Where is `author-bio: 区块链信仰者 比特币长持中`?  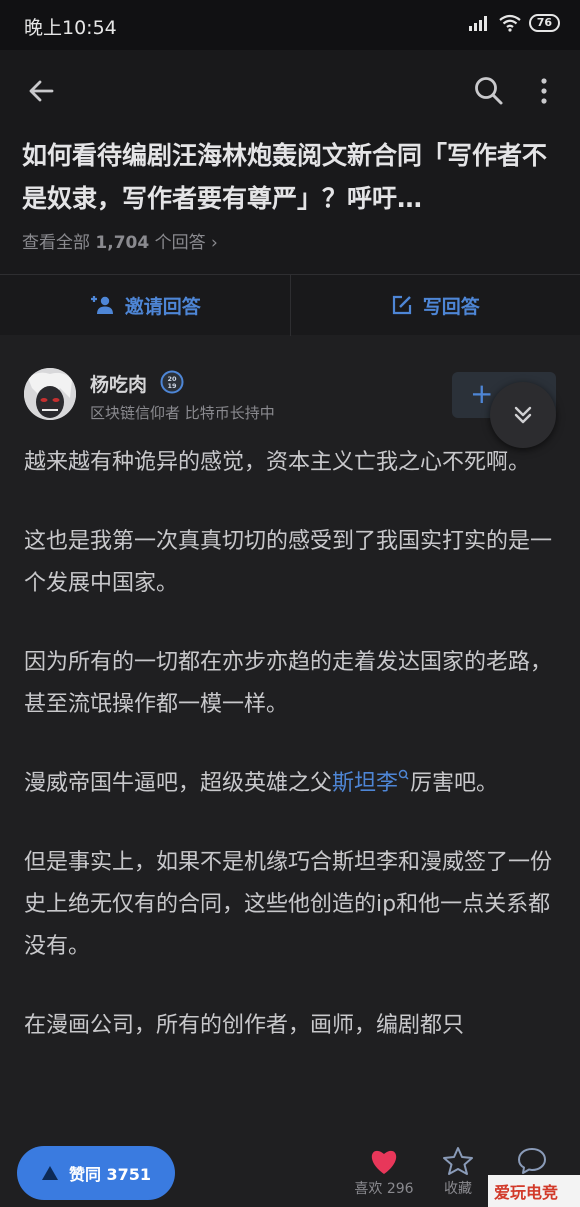 author-bio: 区块链信仰者 比特币长持中 is located at coordinates (182, 413).